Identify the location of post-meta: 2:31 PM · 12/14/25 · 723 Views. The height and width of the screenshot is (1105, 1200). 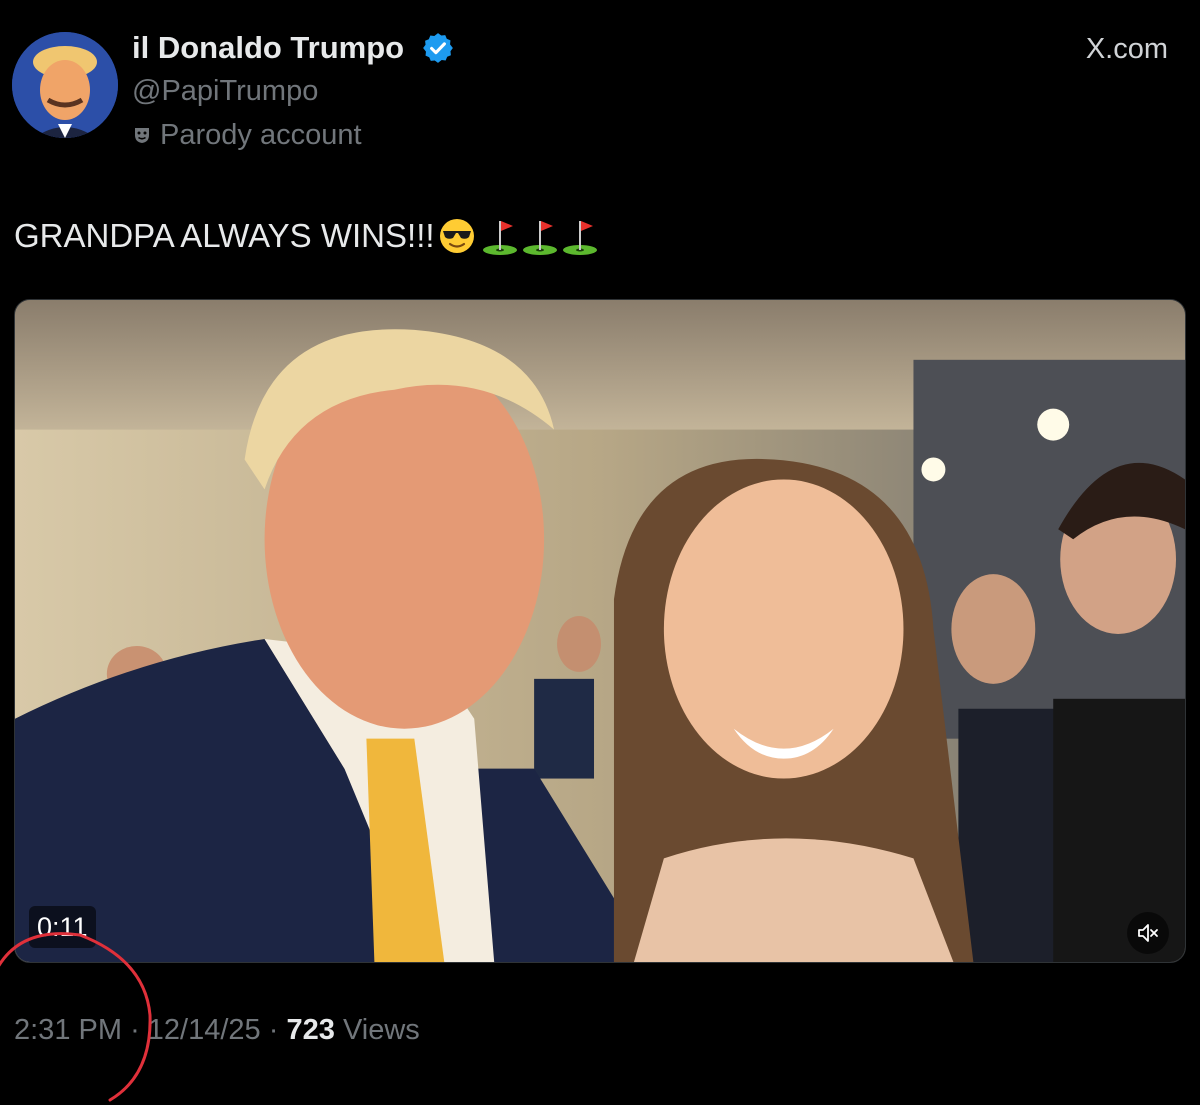
(217, 1030).